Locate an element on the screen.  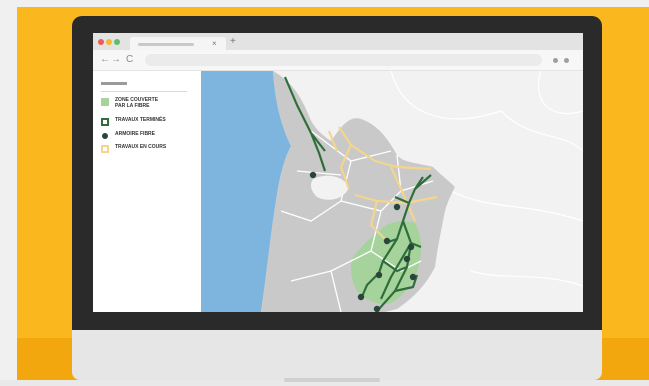
legend-header is located at coordinates (114, 83).